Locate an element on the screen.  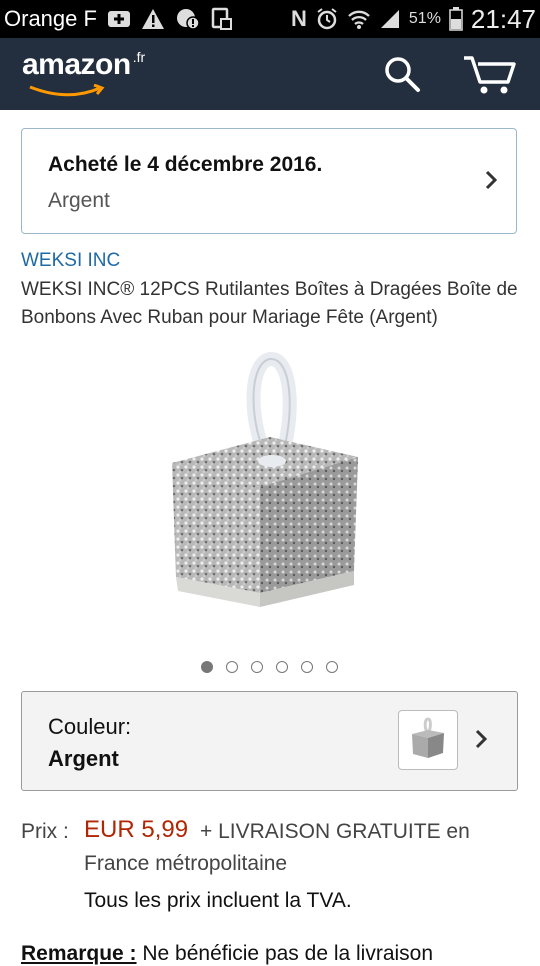
shipping-info-line1: + LIVRAISON GRATUITE en is located at coordinates (335, 831).